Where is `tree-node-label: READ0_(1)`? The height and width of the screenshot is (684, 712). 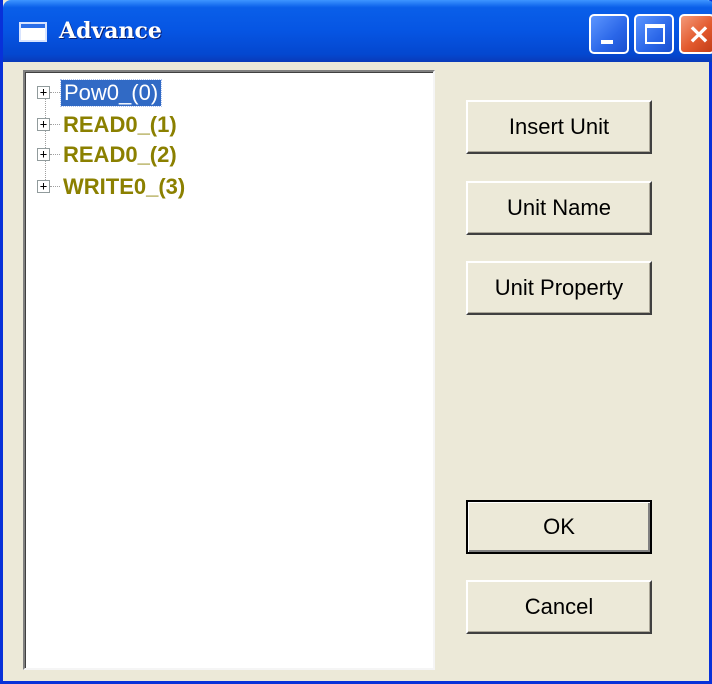 tree-node-label: READ0_(1) is located at coordinates (120, 125).